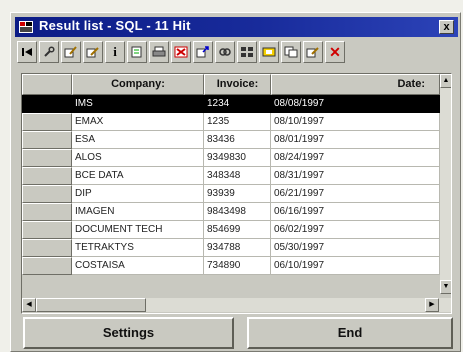 Image resolution: width=463 pixels, height=352 pixels. I want to click on paste-icon, so click(313, 52).